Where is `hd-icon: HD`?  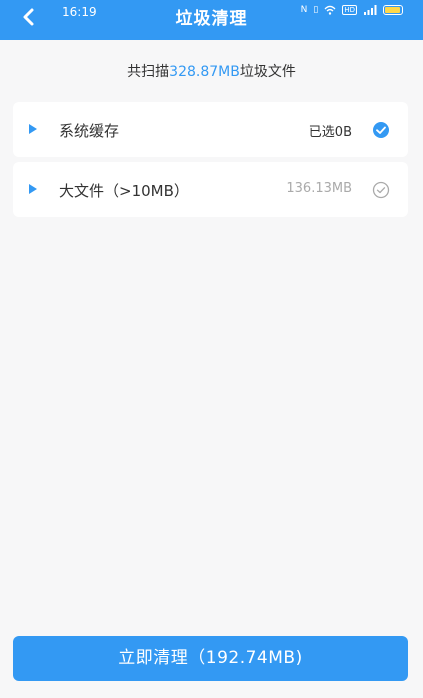
hd-icon: HD is located at coordinates (349, 10).